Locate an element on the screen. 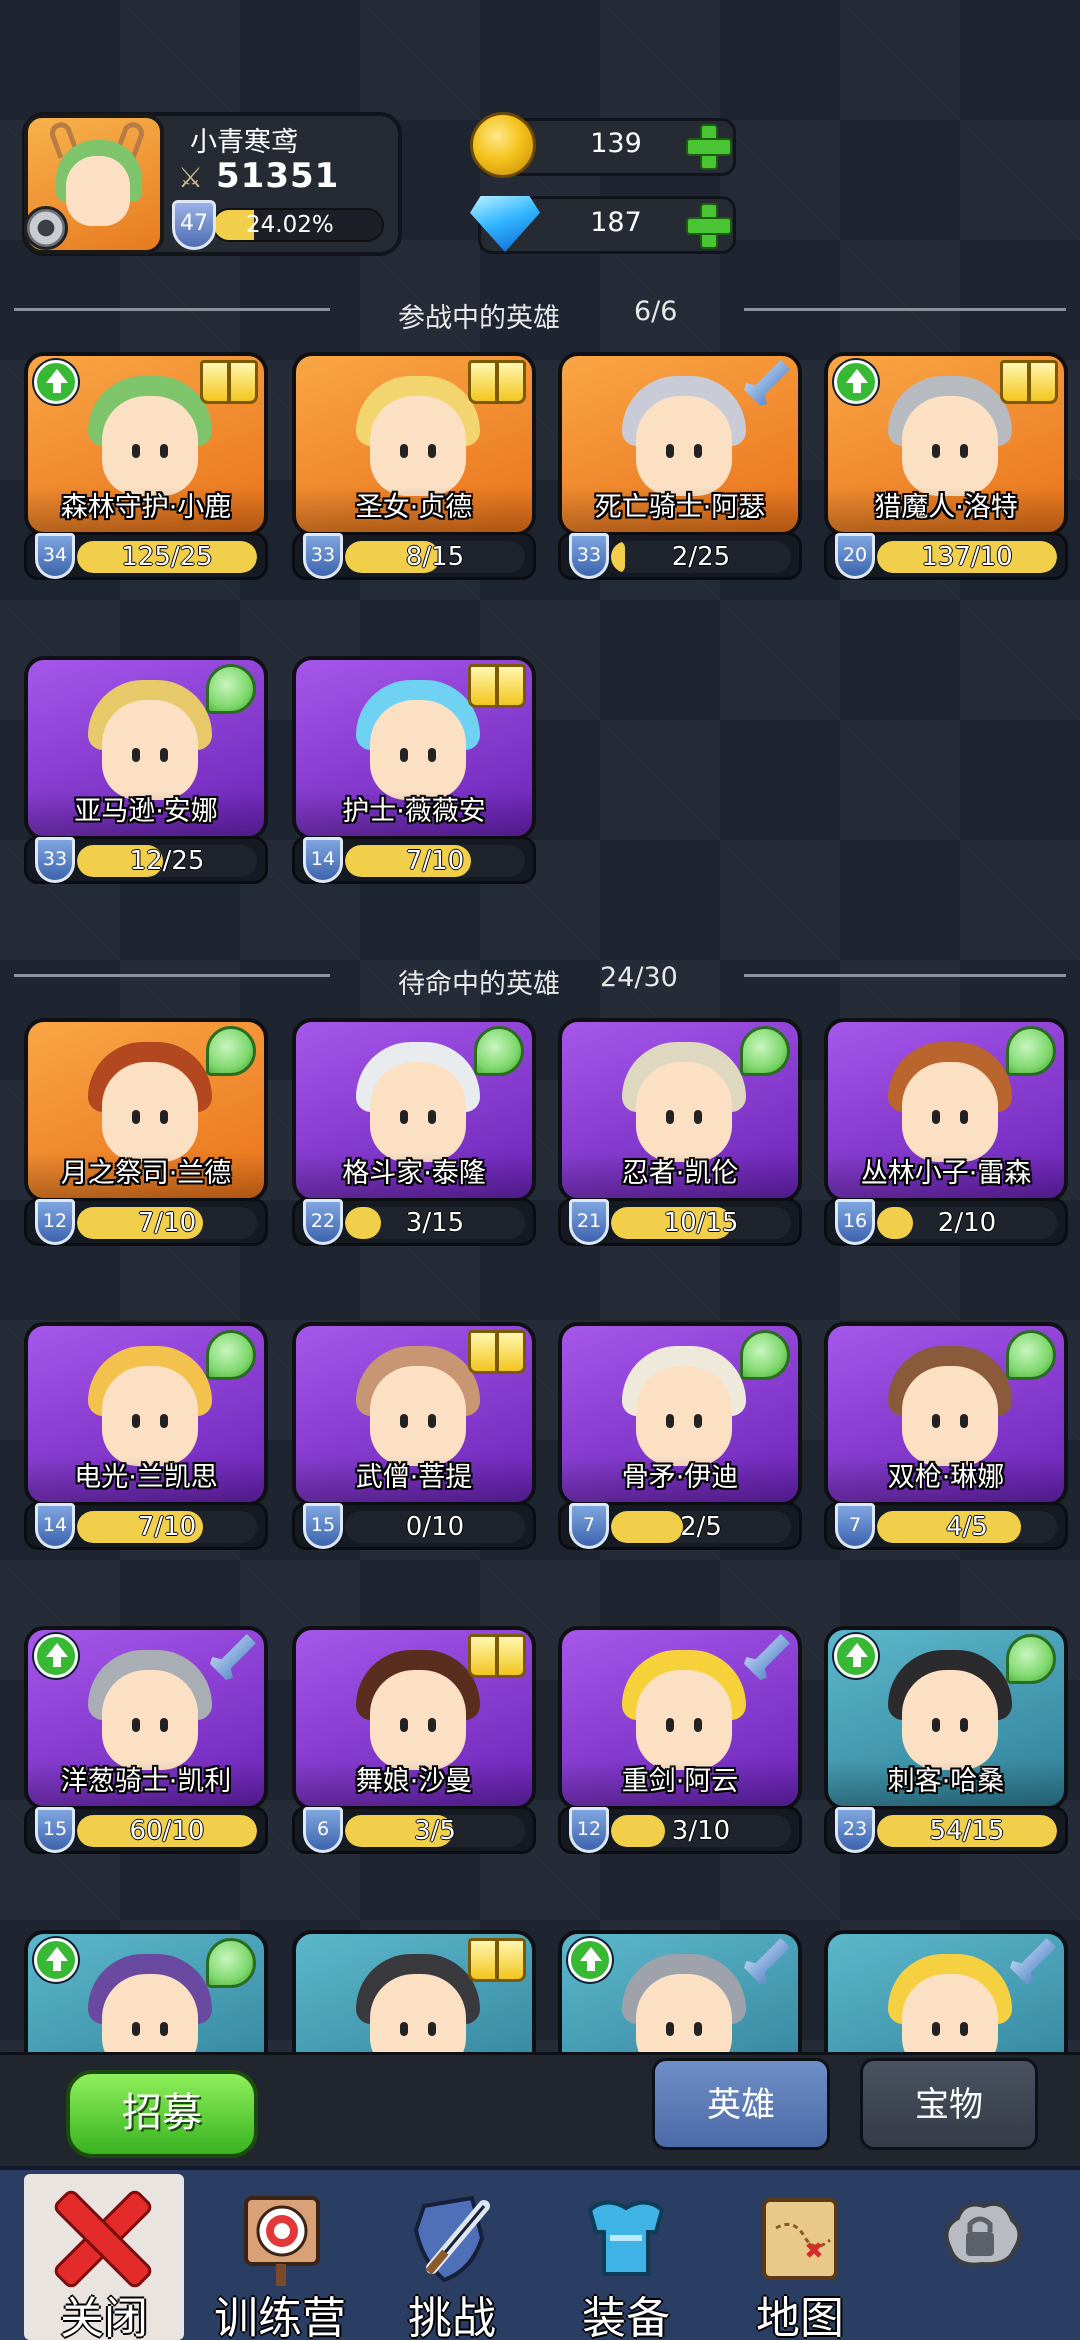  nav-close: 关闭 is located at coordinates (104, 2257).